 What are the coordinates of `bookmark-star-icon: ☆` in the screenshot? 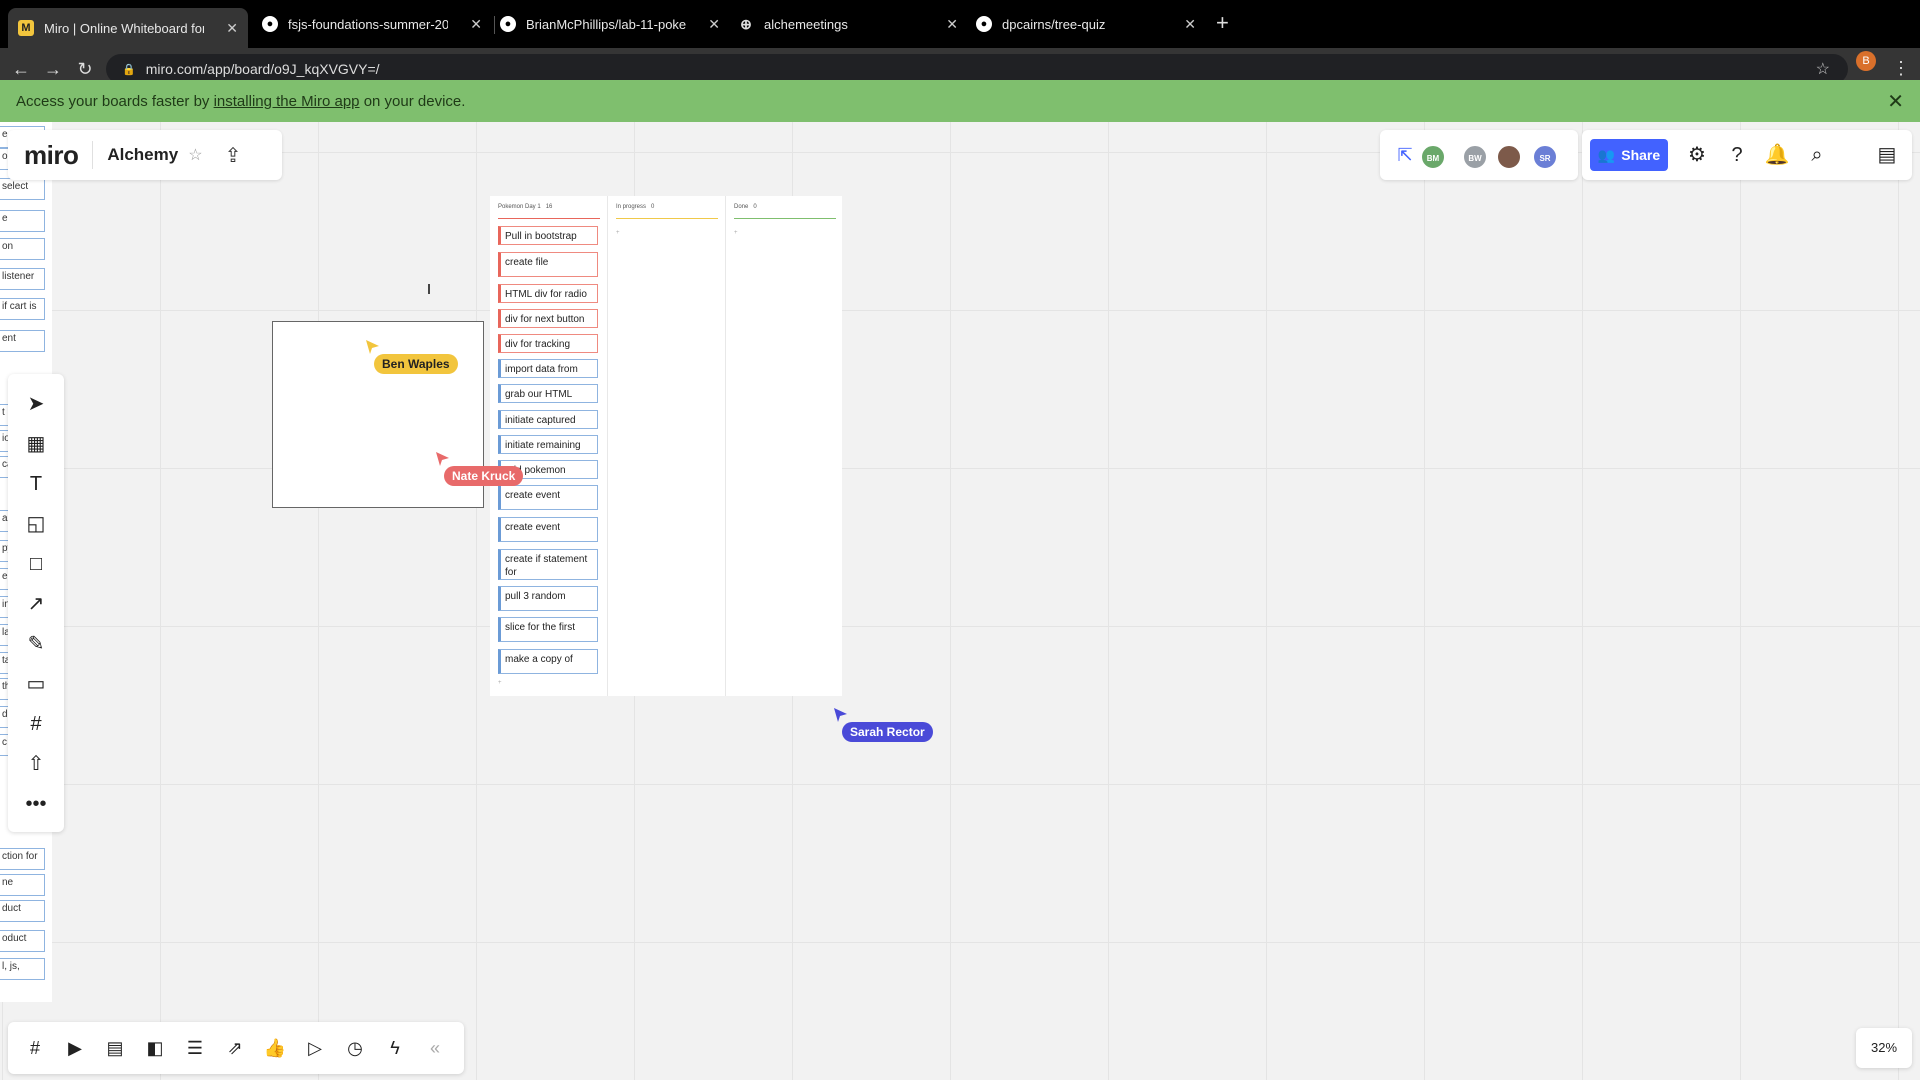 It's located at (1823, 69).